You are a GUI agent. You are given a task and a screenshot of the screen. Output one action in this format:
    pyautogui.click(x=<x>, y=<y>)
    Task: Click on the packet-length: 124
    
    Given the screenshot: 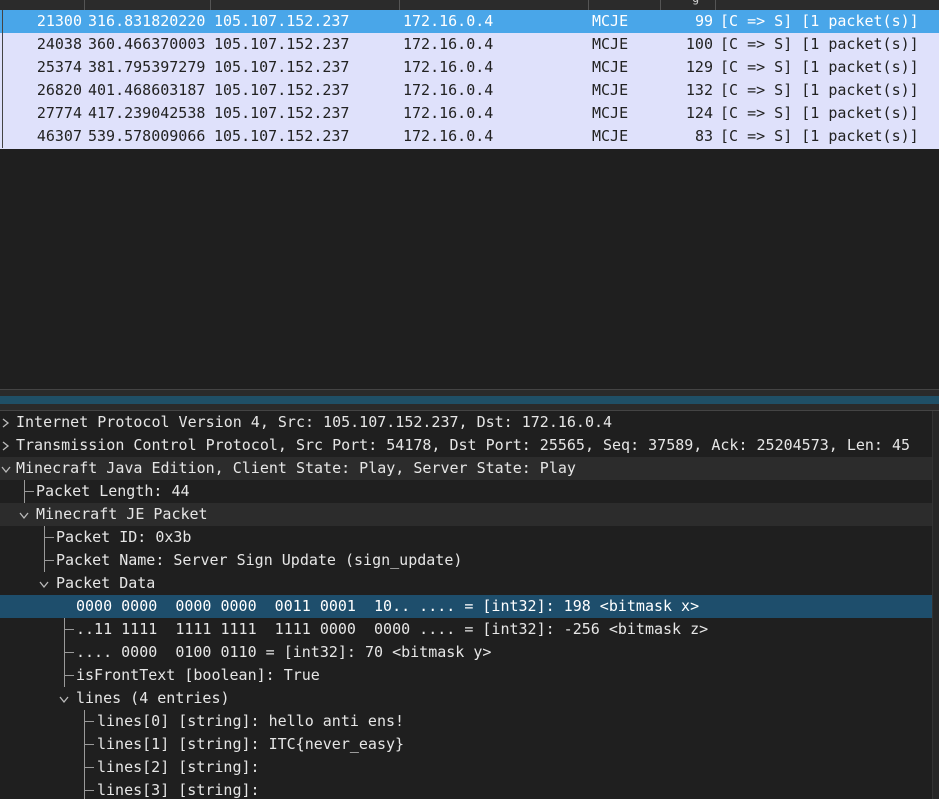 What is the action you would take?
    pyautogui.click(x=699, y=113)
    